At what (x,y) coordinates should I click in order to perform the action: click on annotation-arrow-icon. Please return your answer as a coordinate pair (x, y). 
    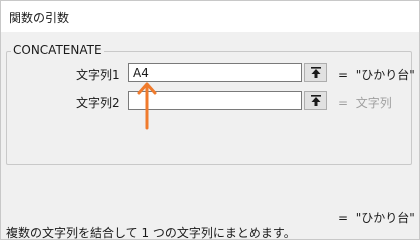
    Looking at the image, I should click on (147, 106).